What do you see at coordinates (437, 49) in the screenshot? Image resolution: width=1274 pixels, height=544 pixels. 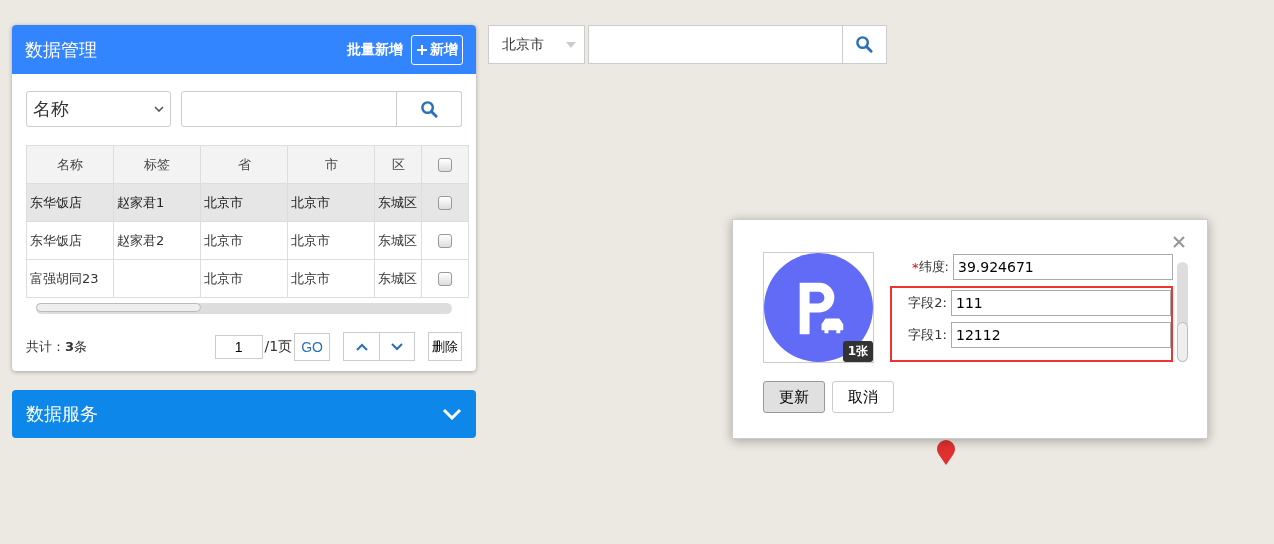 I see `add-button: 新增` at bounding box center [437, 49].